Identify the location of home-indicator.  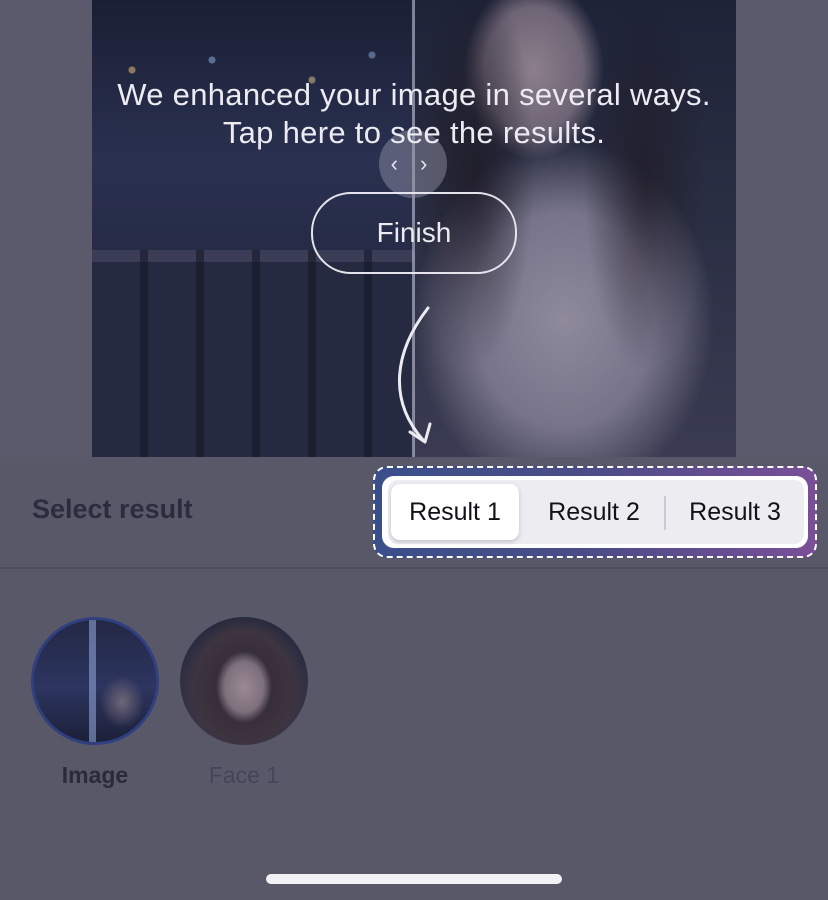
(414, 879).